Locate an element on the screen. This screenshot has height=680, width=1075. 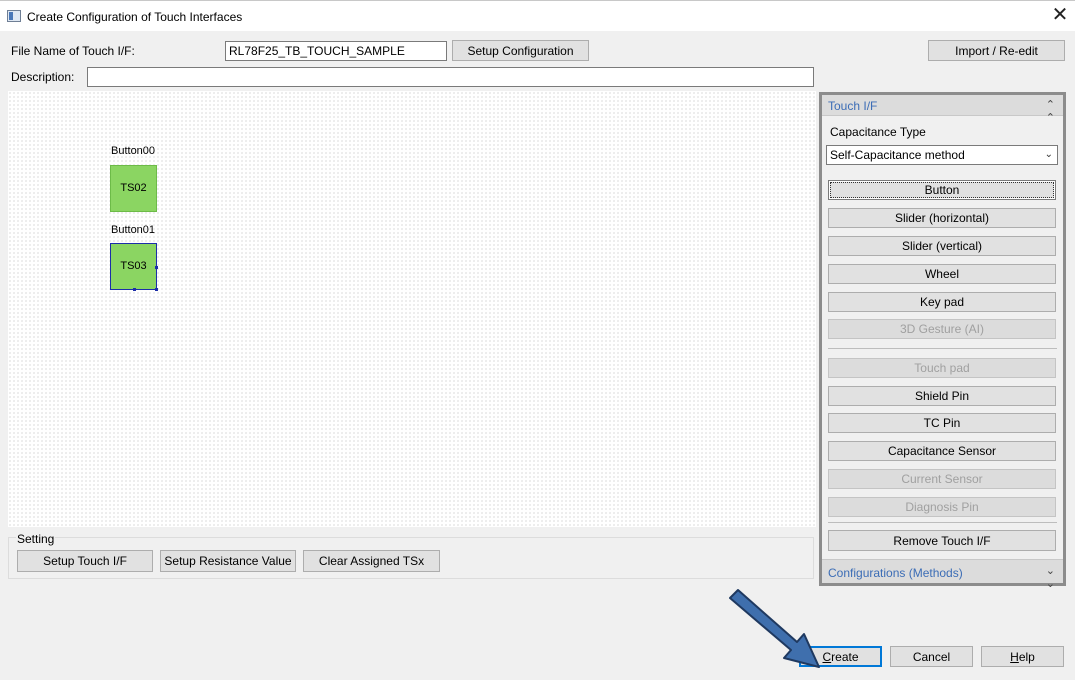
capacitance-type-select: Self-Capacitance method ⌄ is located at coordinates (942, 155).